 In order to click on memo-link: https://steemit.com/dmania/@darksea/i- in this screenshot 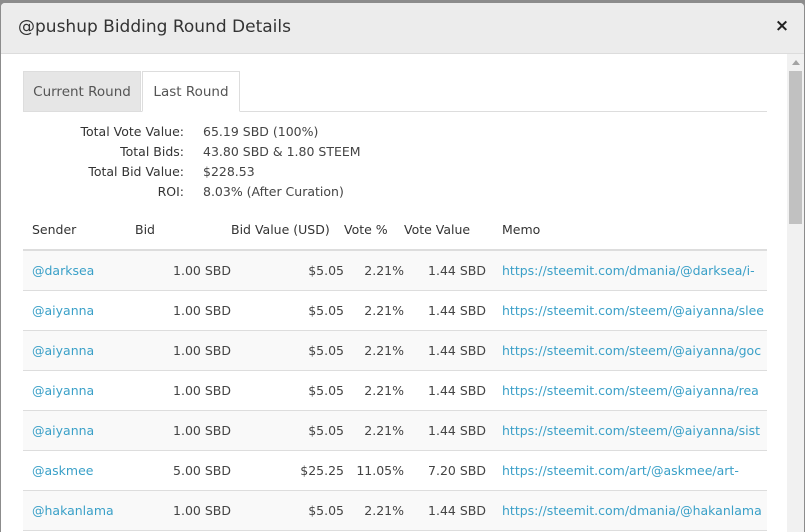, I will do `click(628, 270)`.